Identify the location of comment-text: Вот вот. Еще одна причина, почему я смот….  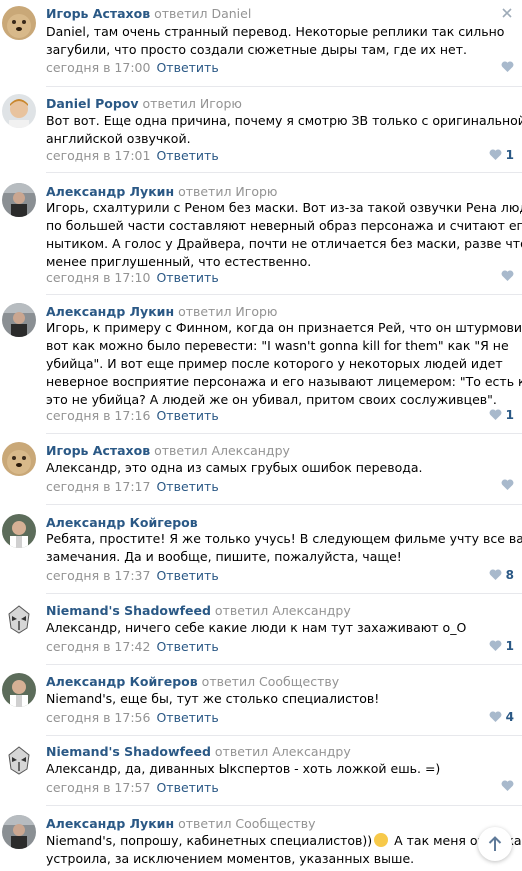
(284, 130).